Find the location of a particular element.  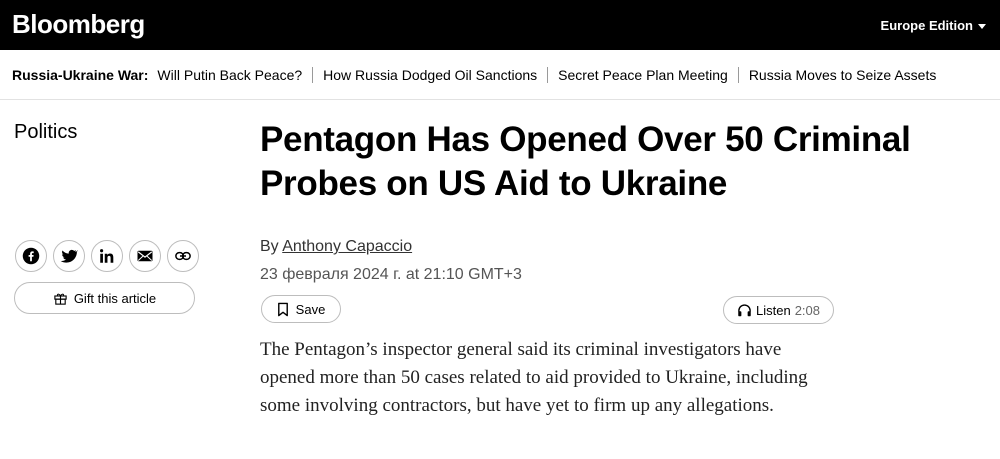

storyline-link: How Russia Dodged Oil Sanctions is located at coordinates (430, 75).